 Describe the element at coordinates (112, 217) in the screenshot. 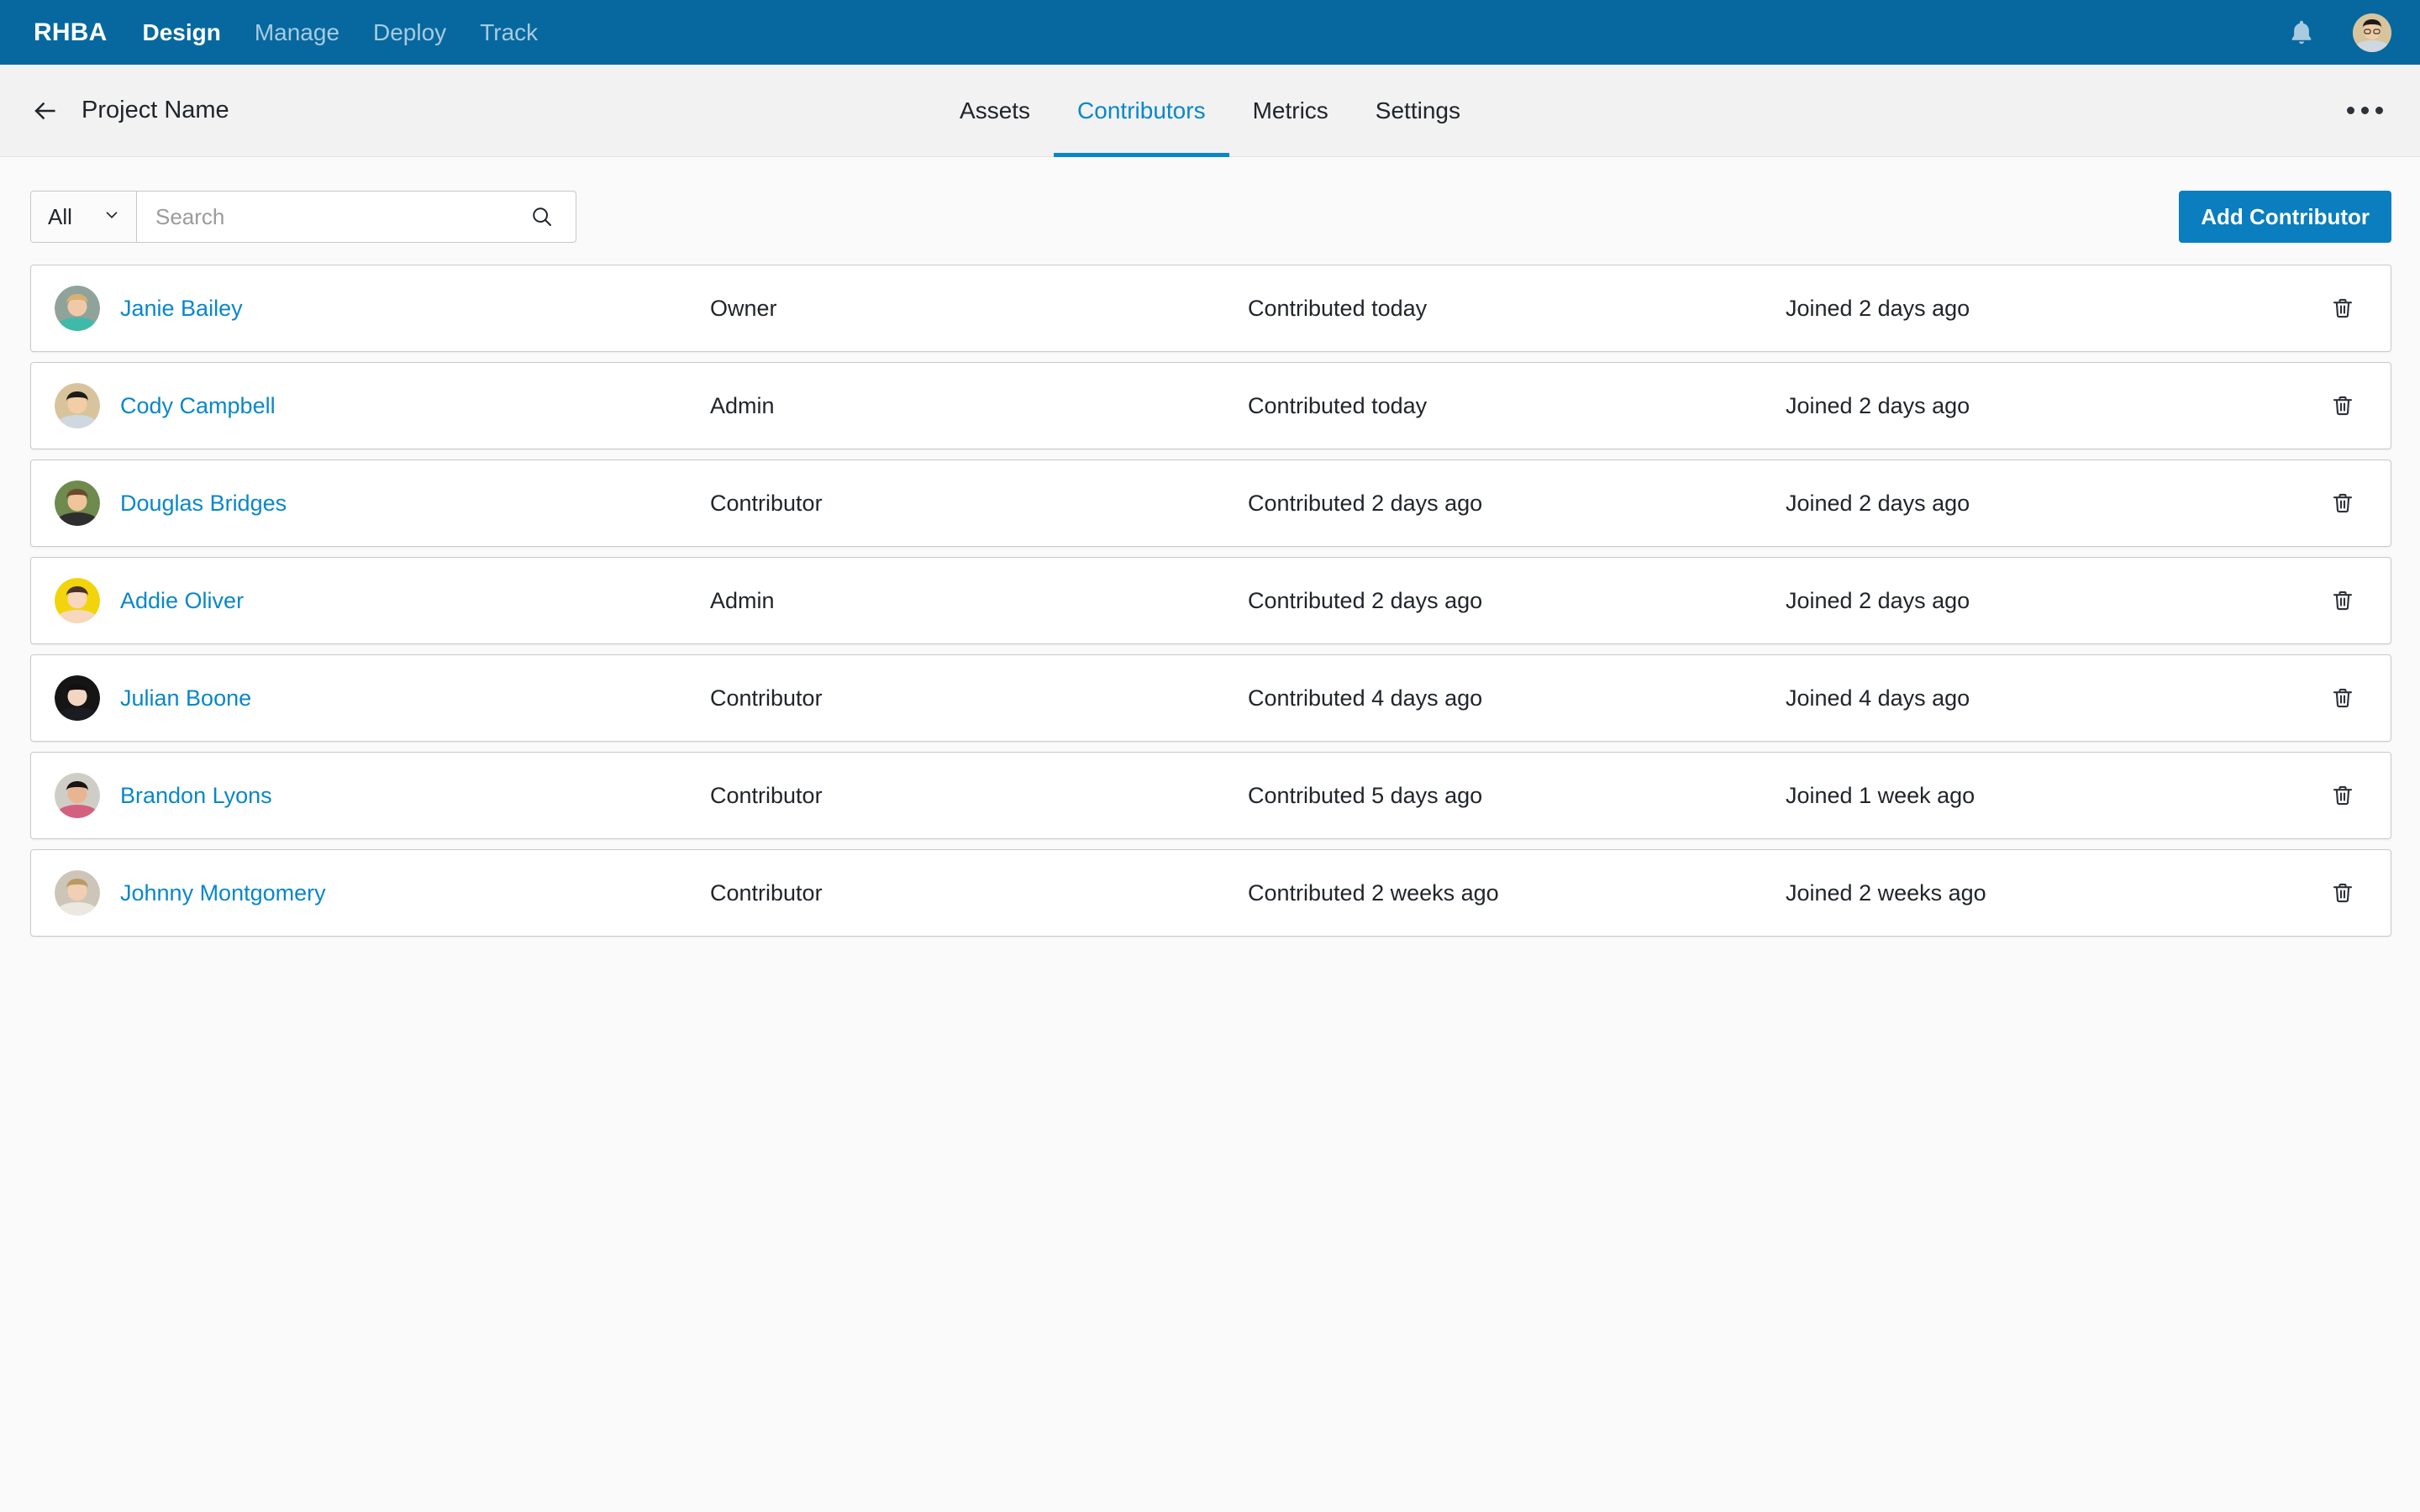

I see `chevron-down-icon` at that location.